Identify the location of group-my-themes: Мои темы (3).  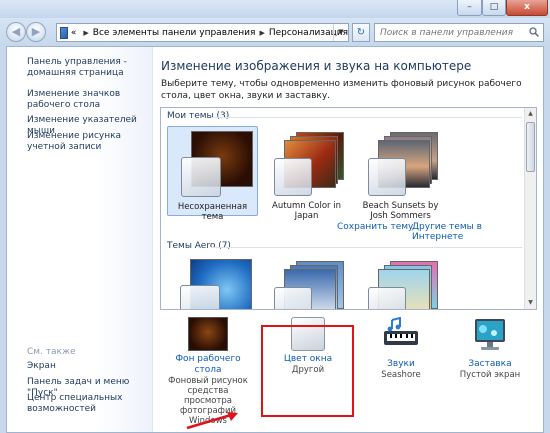
(198, 116).